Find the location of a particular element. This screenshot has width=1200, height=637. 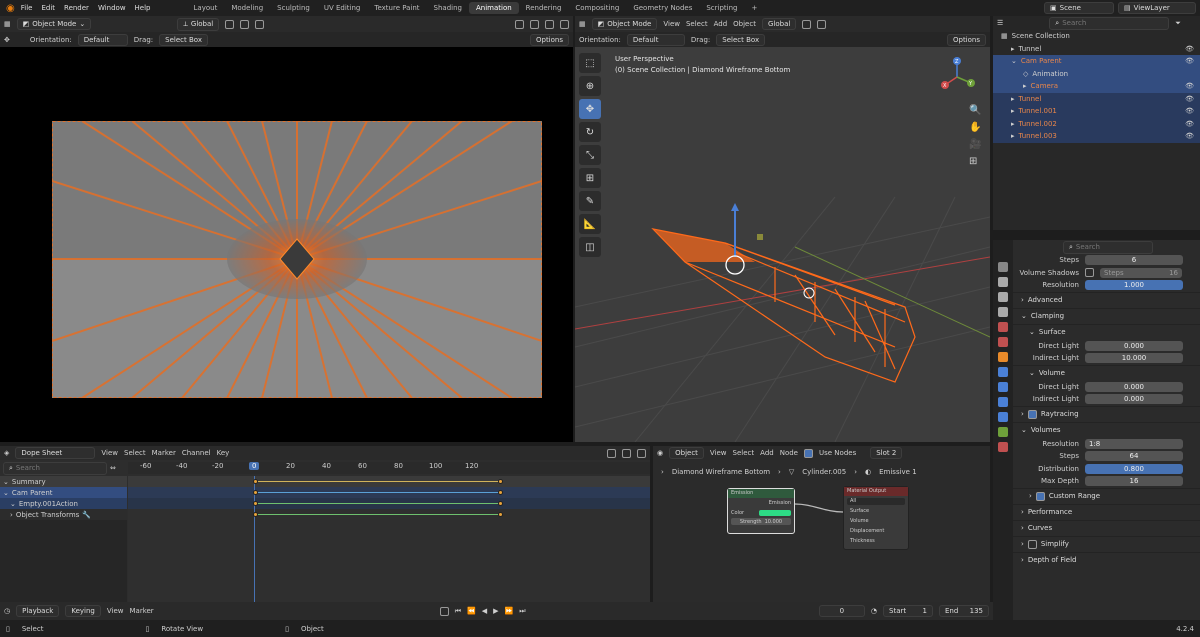

strength-field: Strength 10.000 is located at coordinates (761, 521).